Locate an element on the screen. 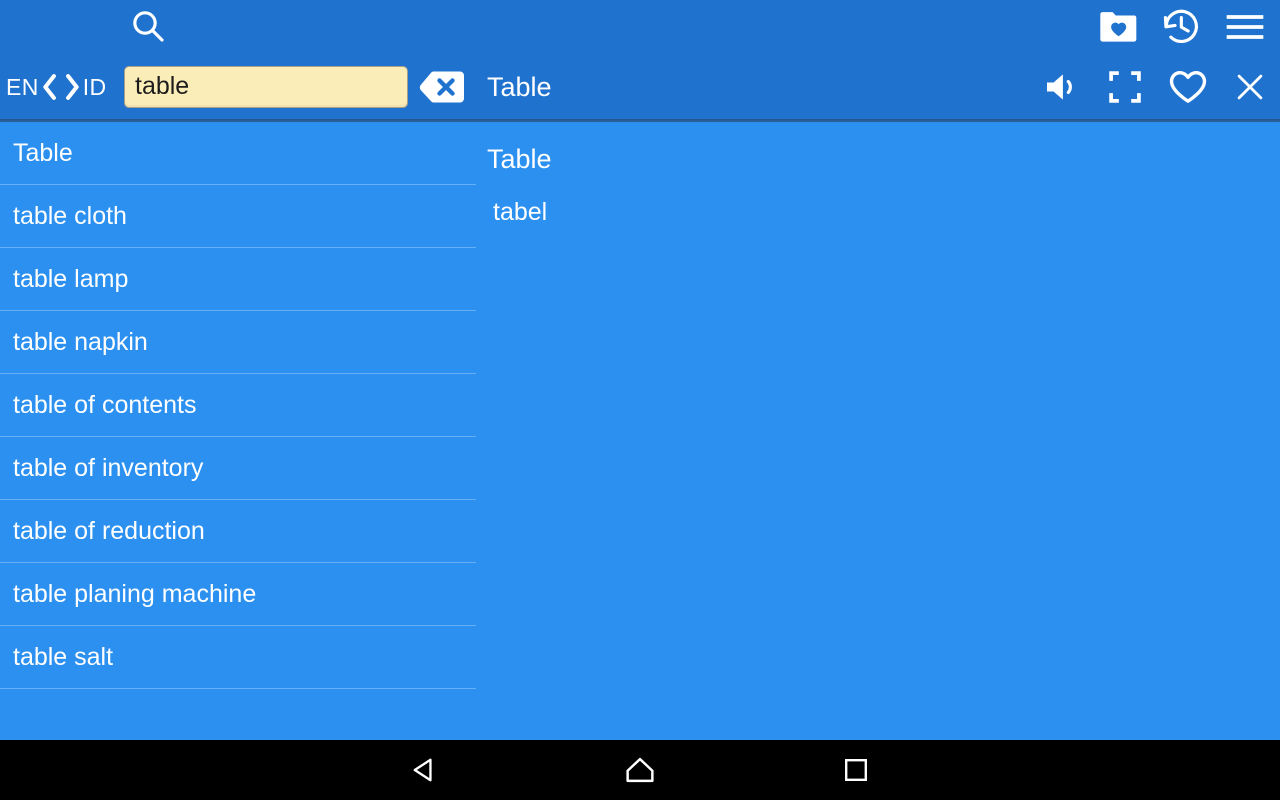  list-item-label: Table is located at coordinates (43, 152).